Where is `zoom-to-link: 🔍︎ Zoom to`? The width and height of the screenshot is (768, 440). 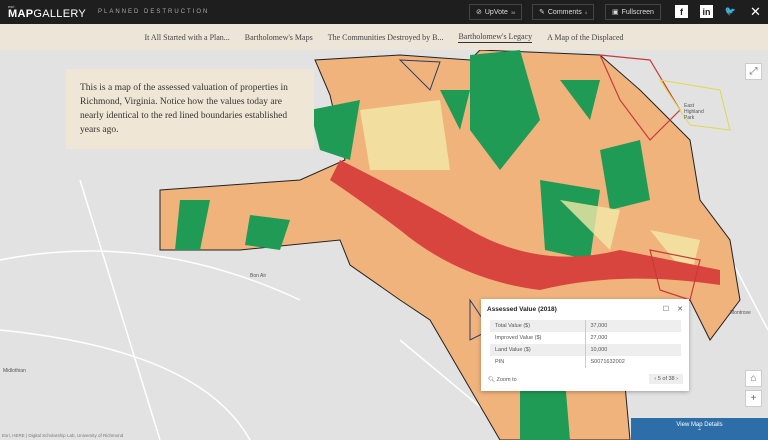
zoom-to-link: 🔍︎ Zoom to is located at coordinates (502, 380).